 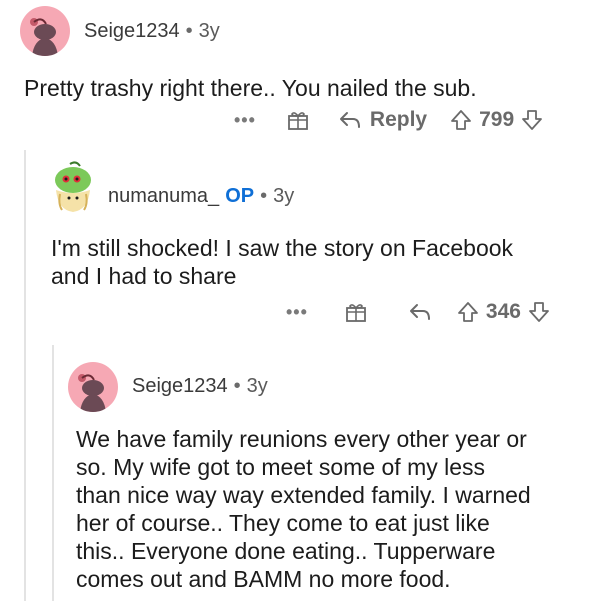 I want to click on comment-body-line: and I had to share, so click(x=144, y=276).